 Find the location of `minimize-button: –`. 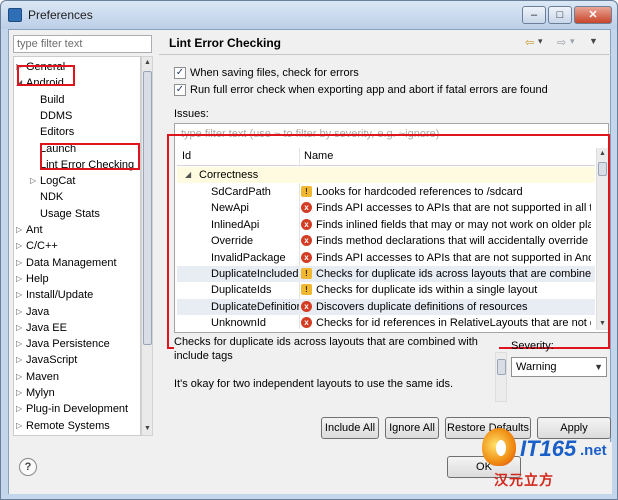

minimize-button: – is located at coordinates (534, 15).